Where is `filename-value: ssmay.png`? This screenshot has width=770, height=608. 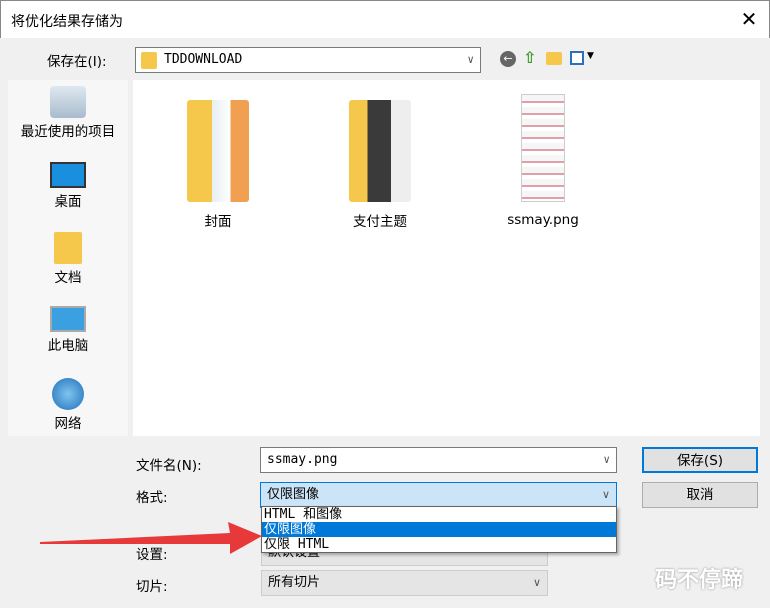
filename-value: ssmay.png is located at coordinates (302, 459).